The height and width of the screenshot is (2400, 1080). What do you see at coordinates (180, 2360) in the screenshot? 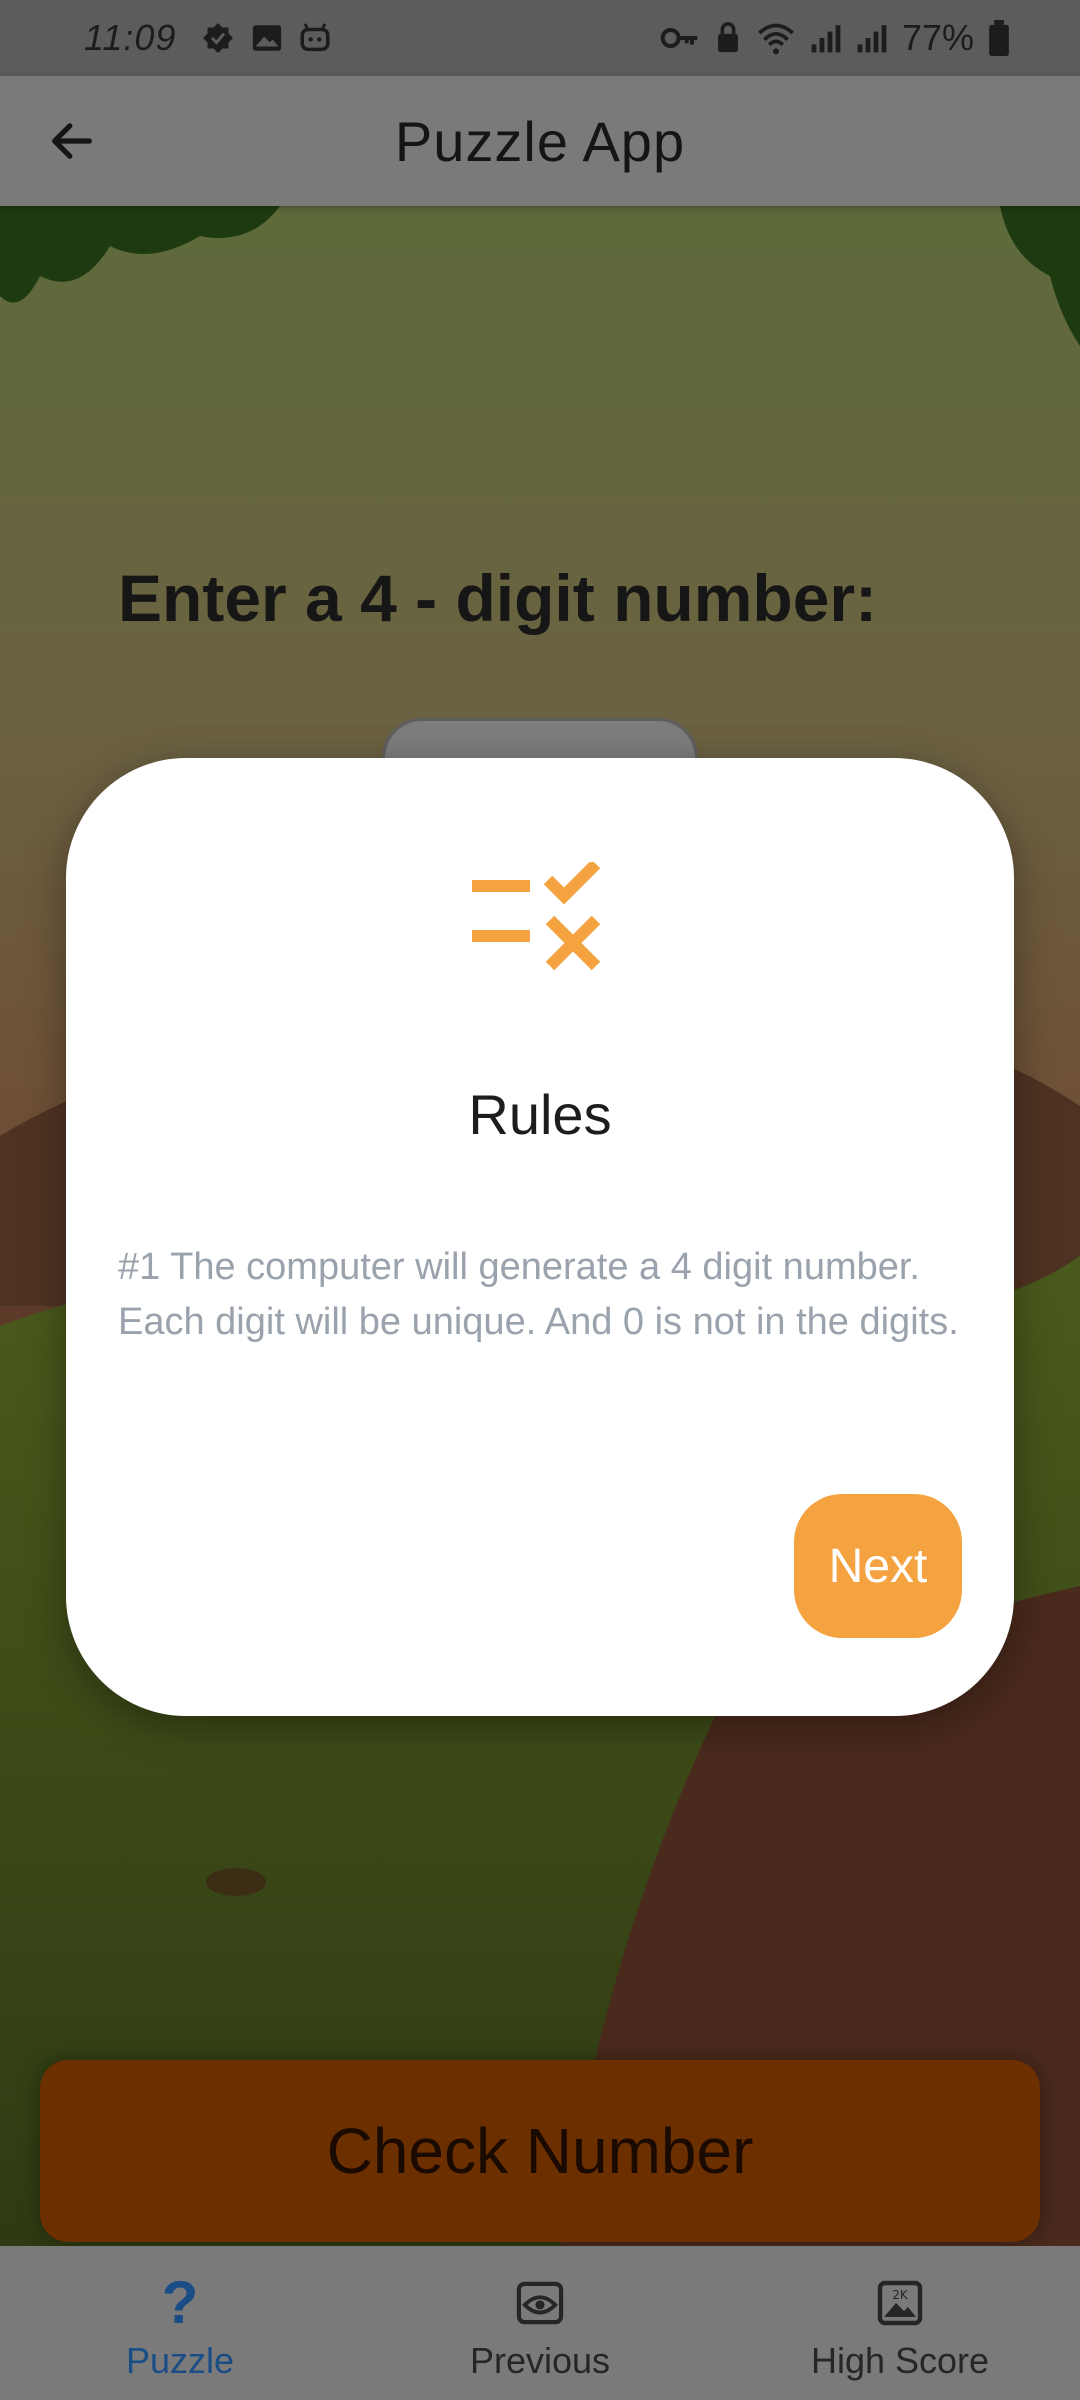
I see `nav-item-label: Puzzle` at bounding box center [180, 2360].